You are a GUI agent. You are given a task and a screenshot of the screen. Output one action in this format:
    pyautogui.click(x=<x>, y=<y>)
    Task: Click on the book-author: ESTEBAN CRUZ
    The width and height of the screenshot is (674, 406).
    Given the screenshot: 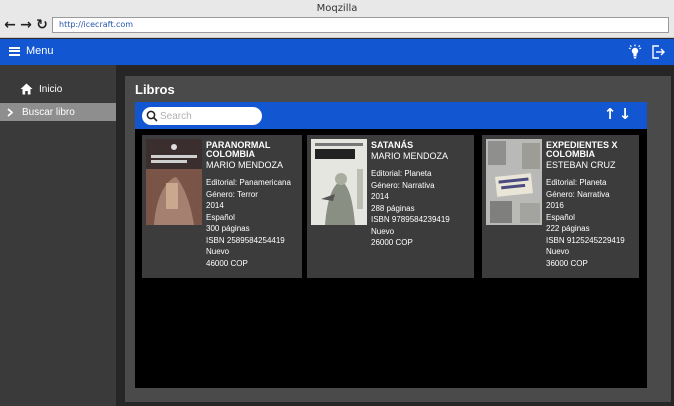 What is the action you would take?
    pyautogui.click(x=581, y=165)
    